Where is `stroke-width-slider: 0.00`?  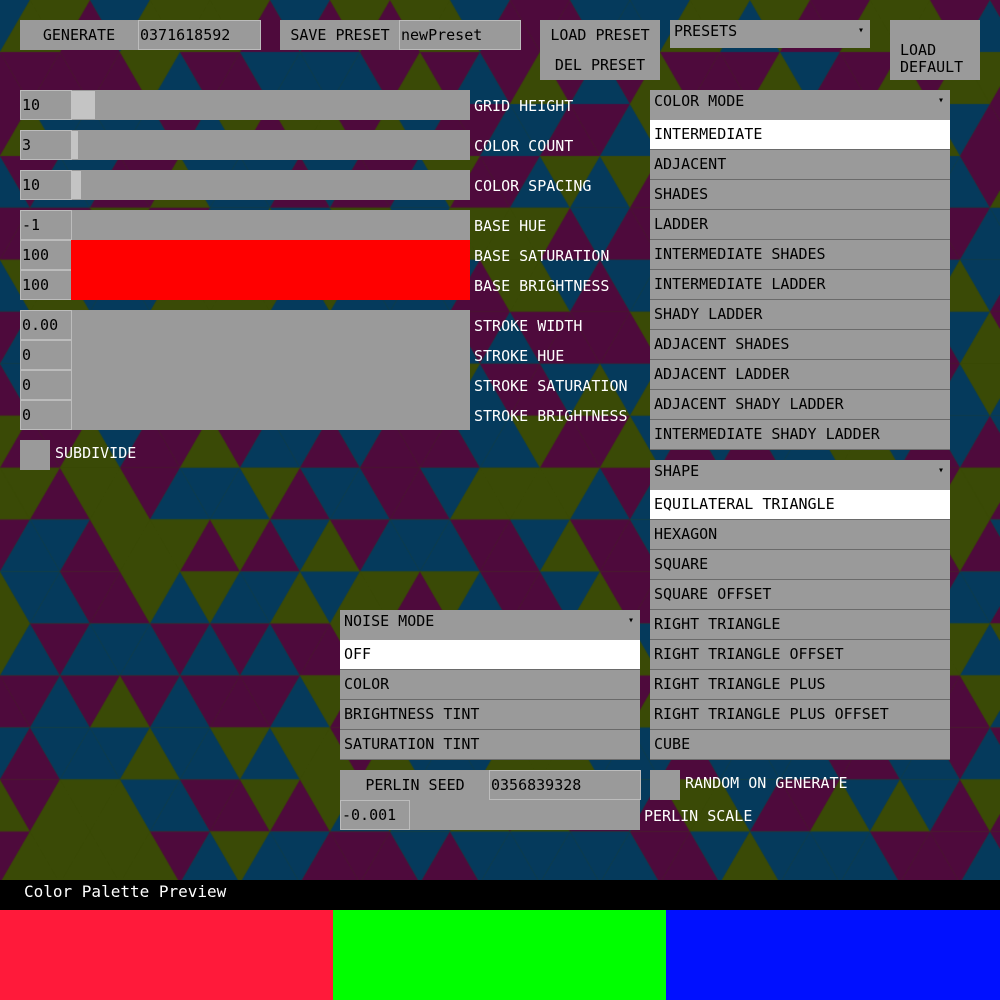
stroke-width-slider: 0.00 is located at coordinates (245, 325).